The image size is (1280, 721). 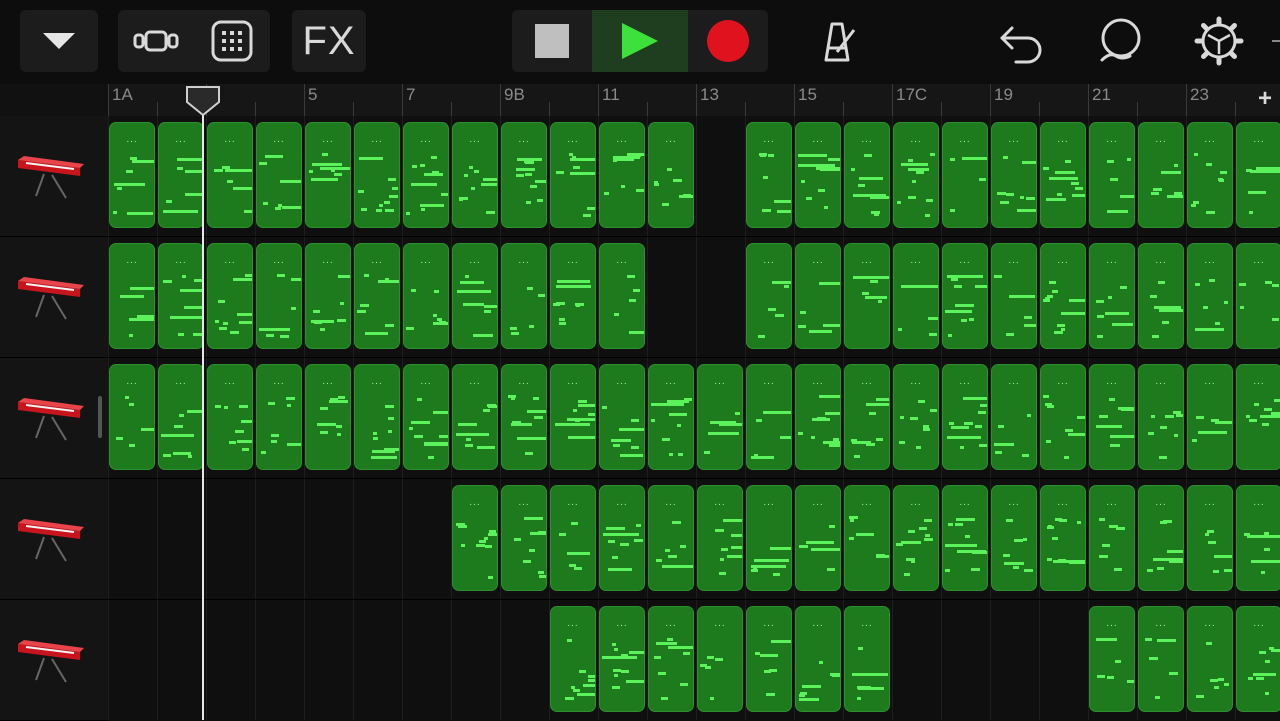 What do you see at coordinates (1219, 41) in the screenshot?
I see `settings-button` at bounding box center [1219, 41].